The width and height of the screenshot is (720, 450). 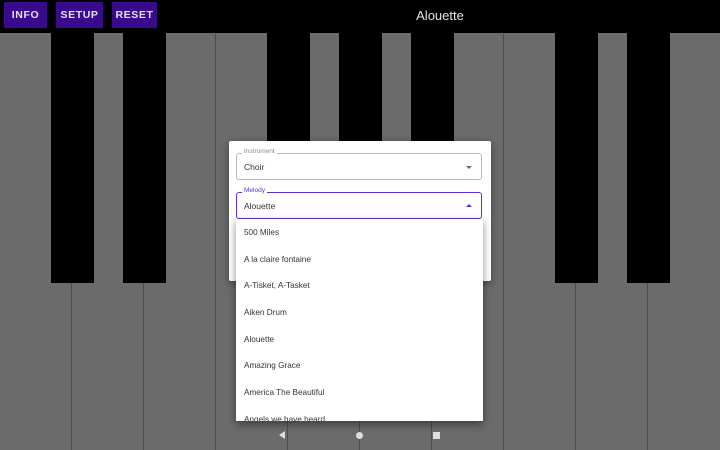 I want to click on melody-value: Alouette, so click(x=260, y=206).